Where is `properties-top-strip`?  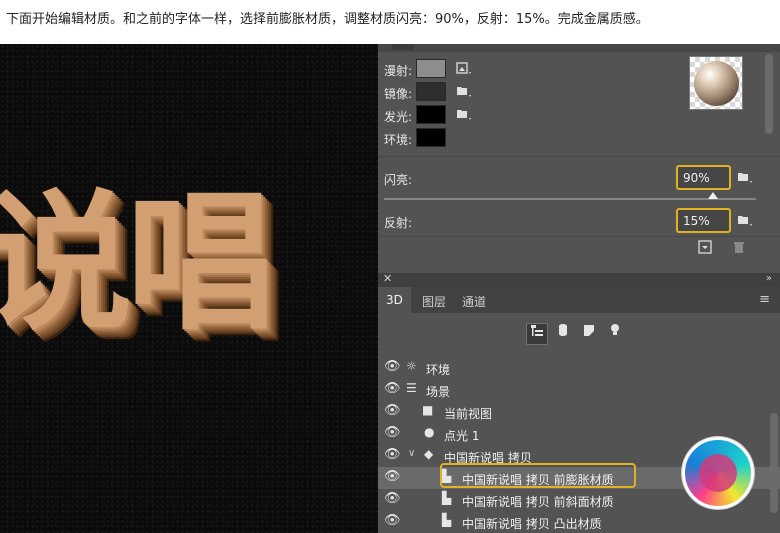
properties-top-strip is located at coordinates (579, 48).